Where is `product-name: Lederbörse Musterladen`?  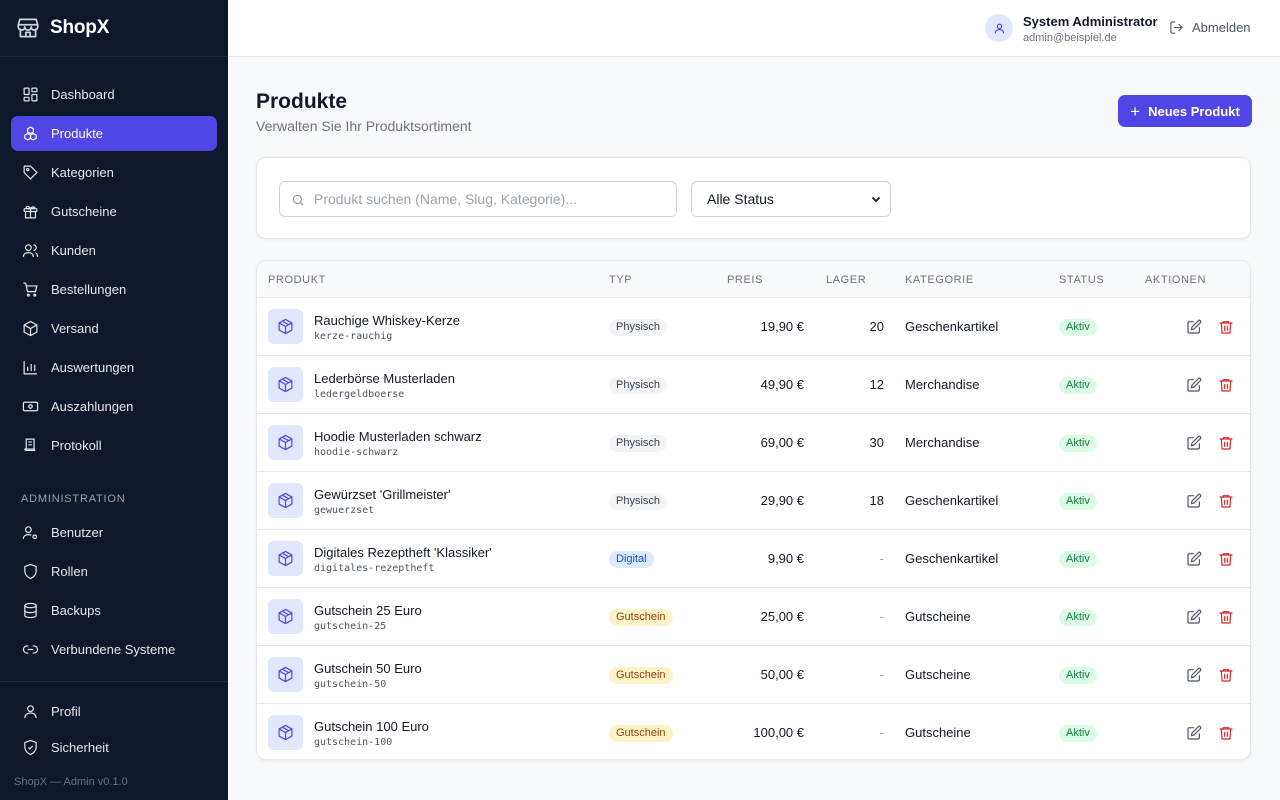
product-name: Lederbörse Musterladen is located at coordinates (384, 378).